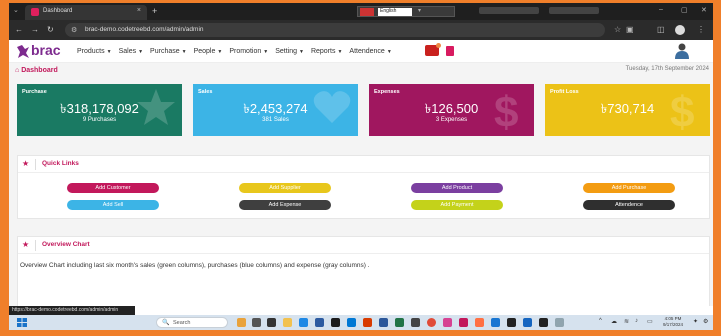 Image resolution: width=721 pixels, height=336 pixels. What do you see at coordinates (22, 322) in the screenshot?
I see `windows-start-icon` at bounding box center [22, 322].